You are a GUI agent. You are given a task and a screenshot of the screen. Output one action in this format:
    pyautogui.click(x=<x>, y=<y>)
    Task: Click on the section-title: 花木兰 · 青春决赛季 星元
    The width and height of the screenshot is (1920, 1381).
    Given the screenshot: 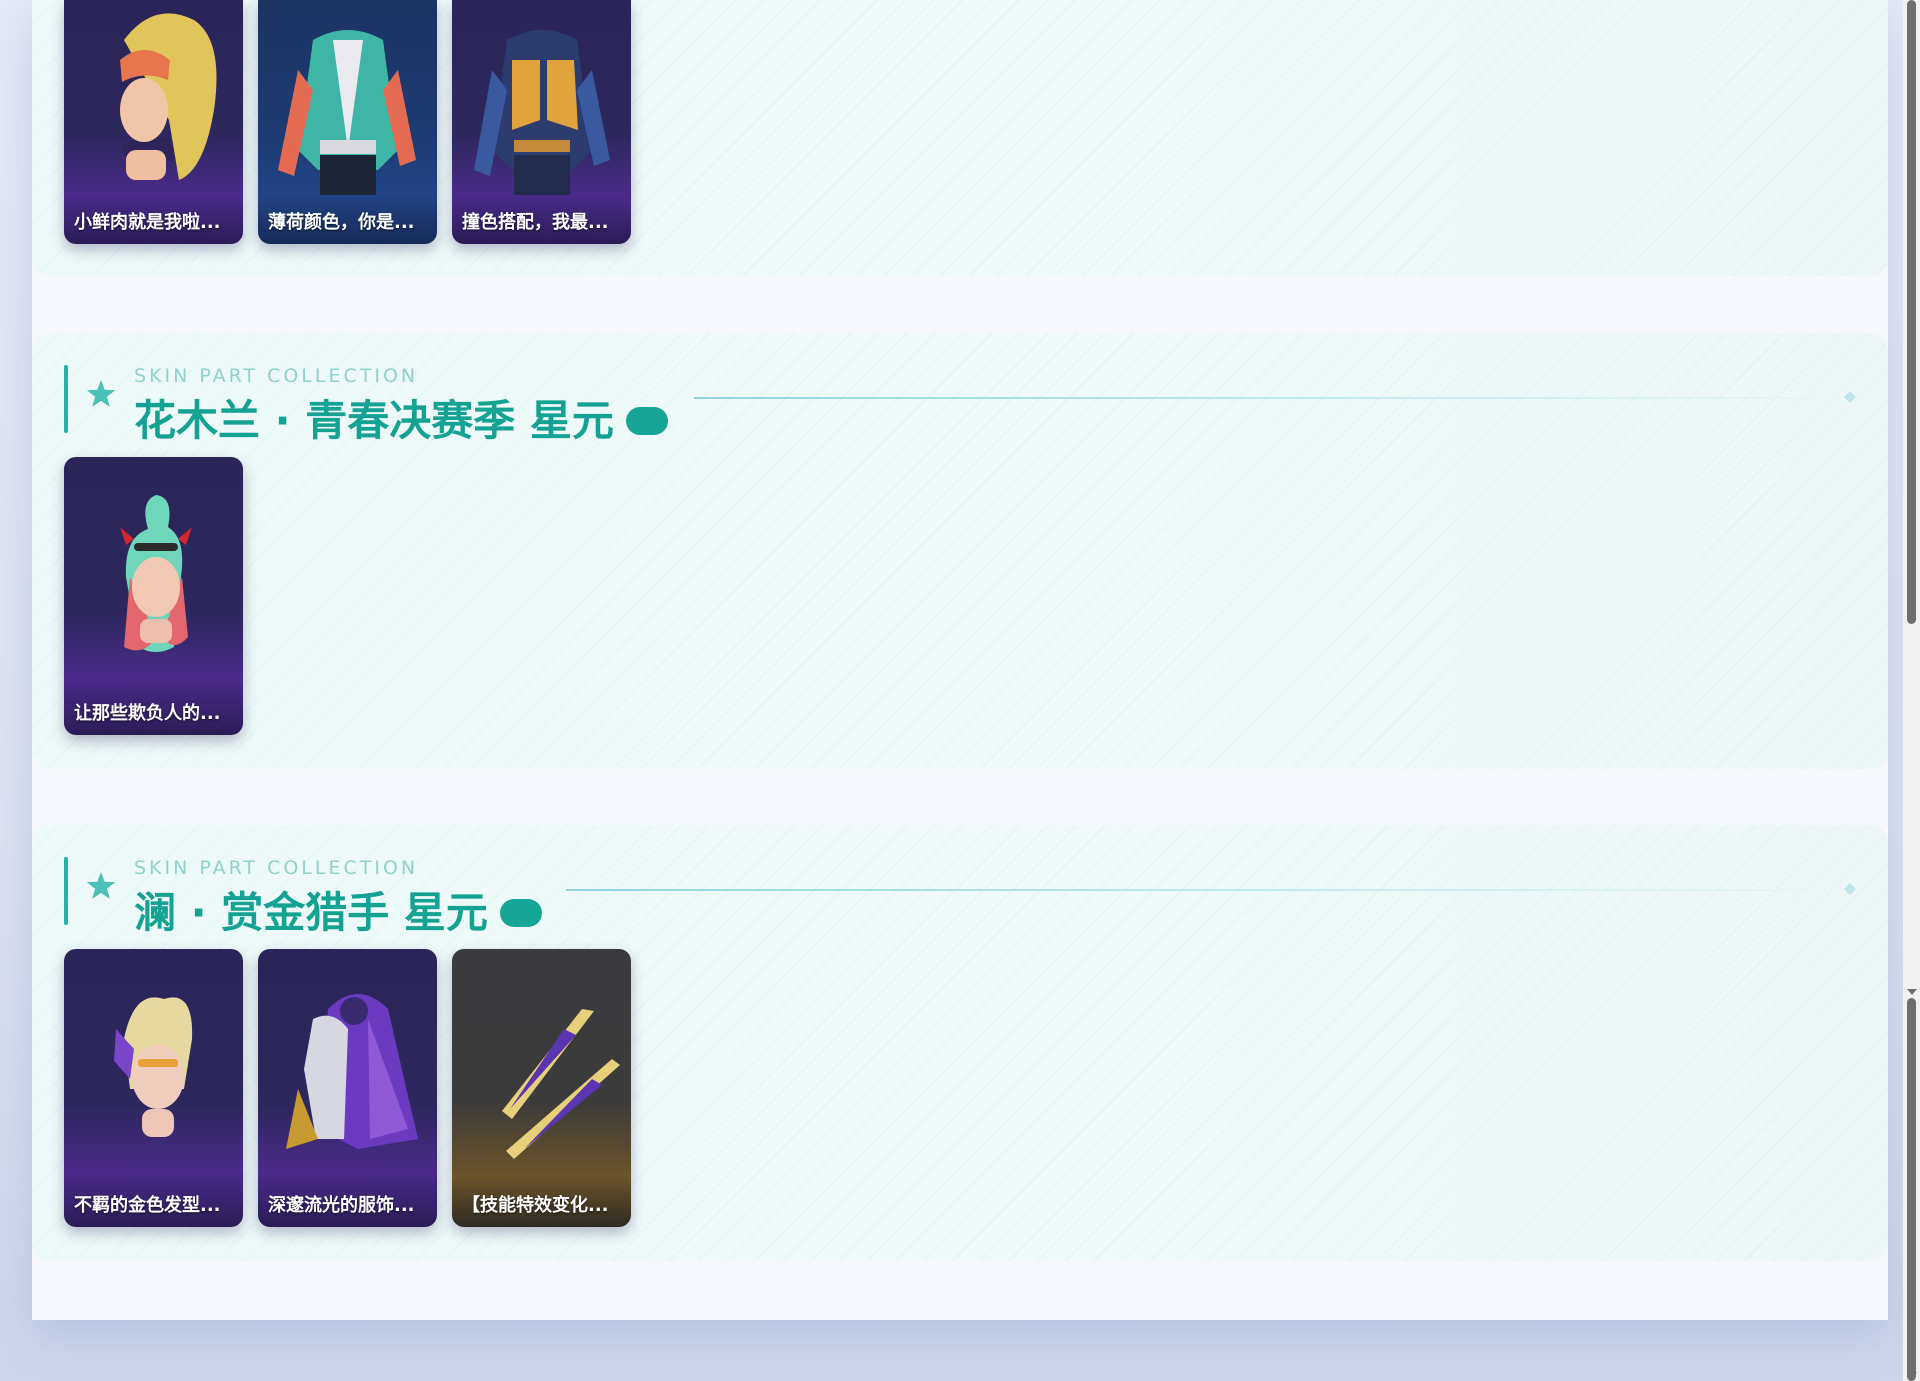 What is the action you would take?
    pyautogui.click(x=401, y=417)
    